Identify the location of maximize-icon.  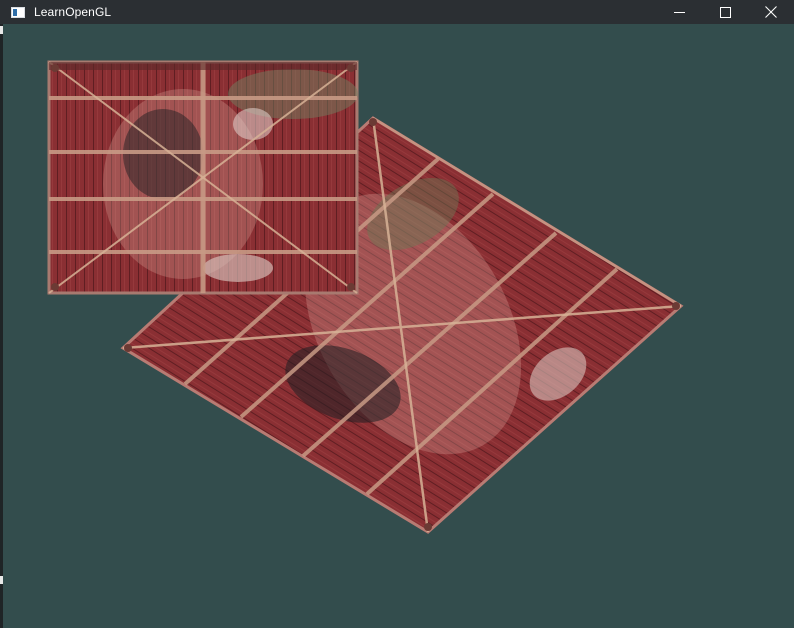
(725, 12).